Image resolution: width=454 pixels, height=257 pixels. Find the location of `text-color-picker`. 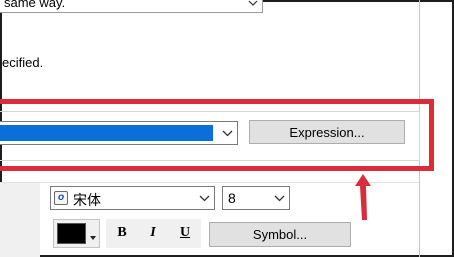

text-color-picker is located at coordinates (76, 233).